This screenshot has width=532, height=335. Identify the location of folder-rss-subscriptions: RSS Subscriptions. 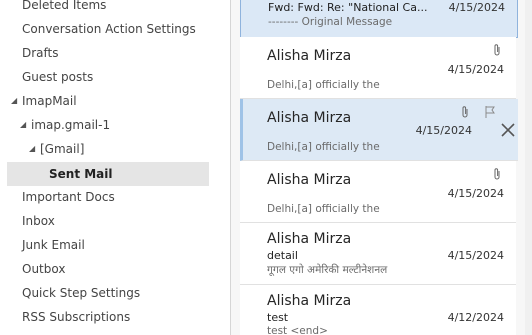
(115, 317).